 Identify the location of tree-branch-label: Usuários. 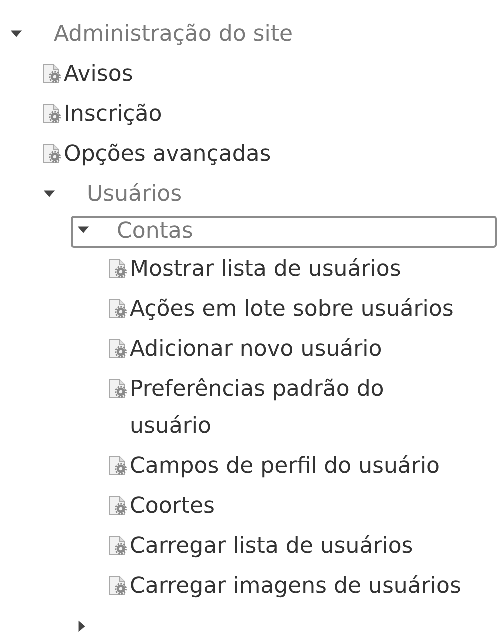
(134, 194).